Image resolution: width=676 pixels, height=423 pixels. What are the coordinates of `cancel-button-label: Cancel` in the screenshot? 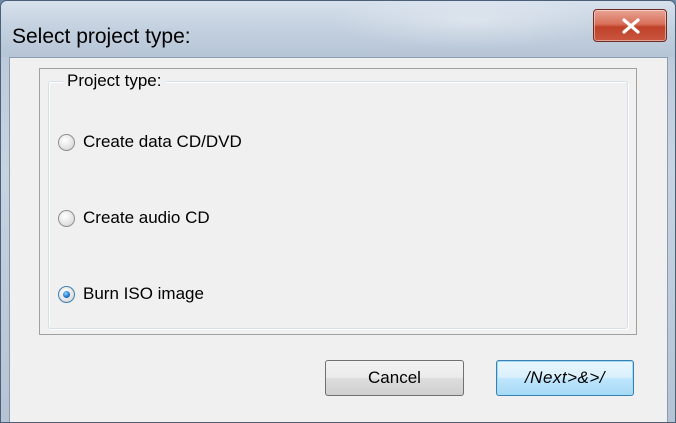 It's located at (394, 377).